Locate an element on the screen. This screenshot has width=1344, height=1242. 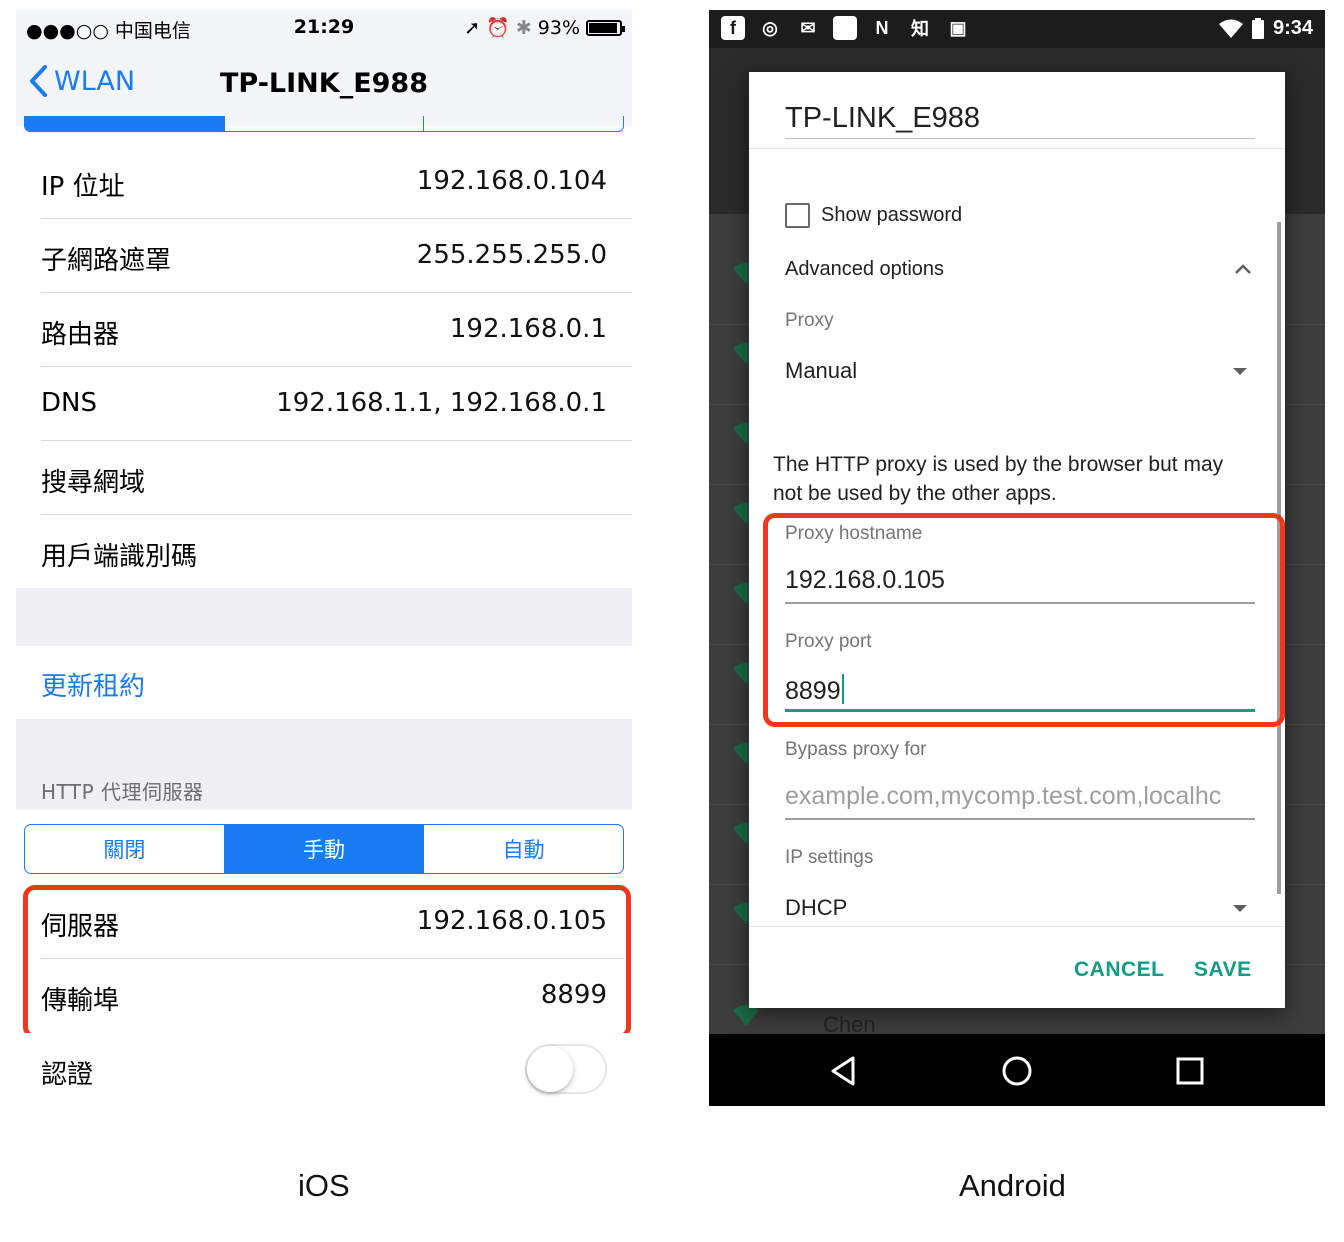
row-value: 192.168.1.1, 192.168.0.1 is located at coordinates (441, 403).